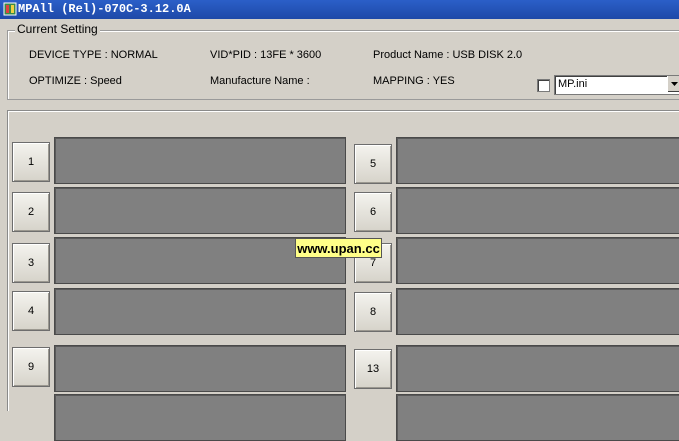 This screenshot has height=441, width=679. Describe the element at coordinates (373, 212) in the screenshot. I see `port-button-6: 6` at that location.